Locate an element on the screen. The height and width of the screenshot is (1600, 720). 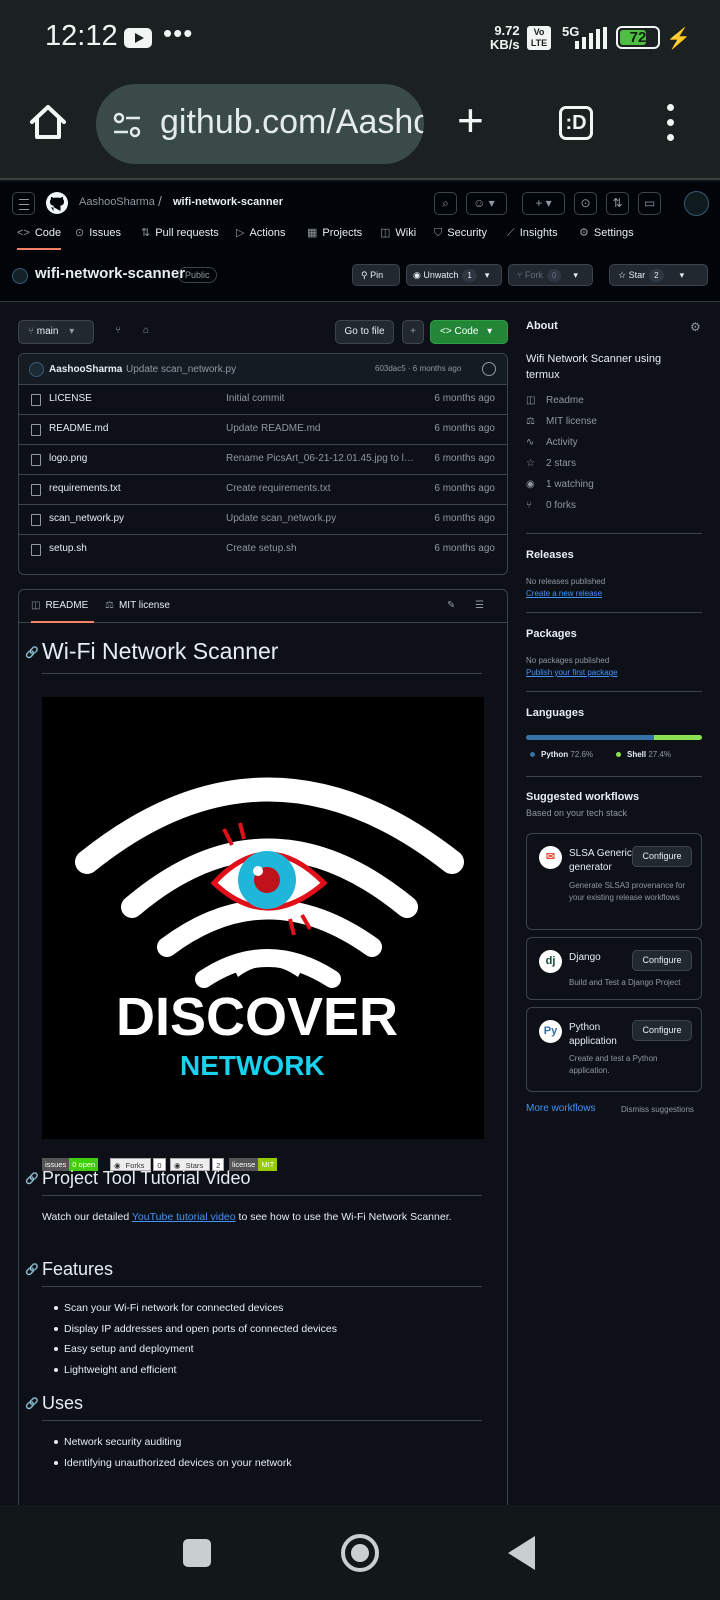
branch-selector: ⑂ main ▾ is located at coordinates (56, 332).